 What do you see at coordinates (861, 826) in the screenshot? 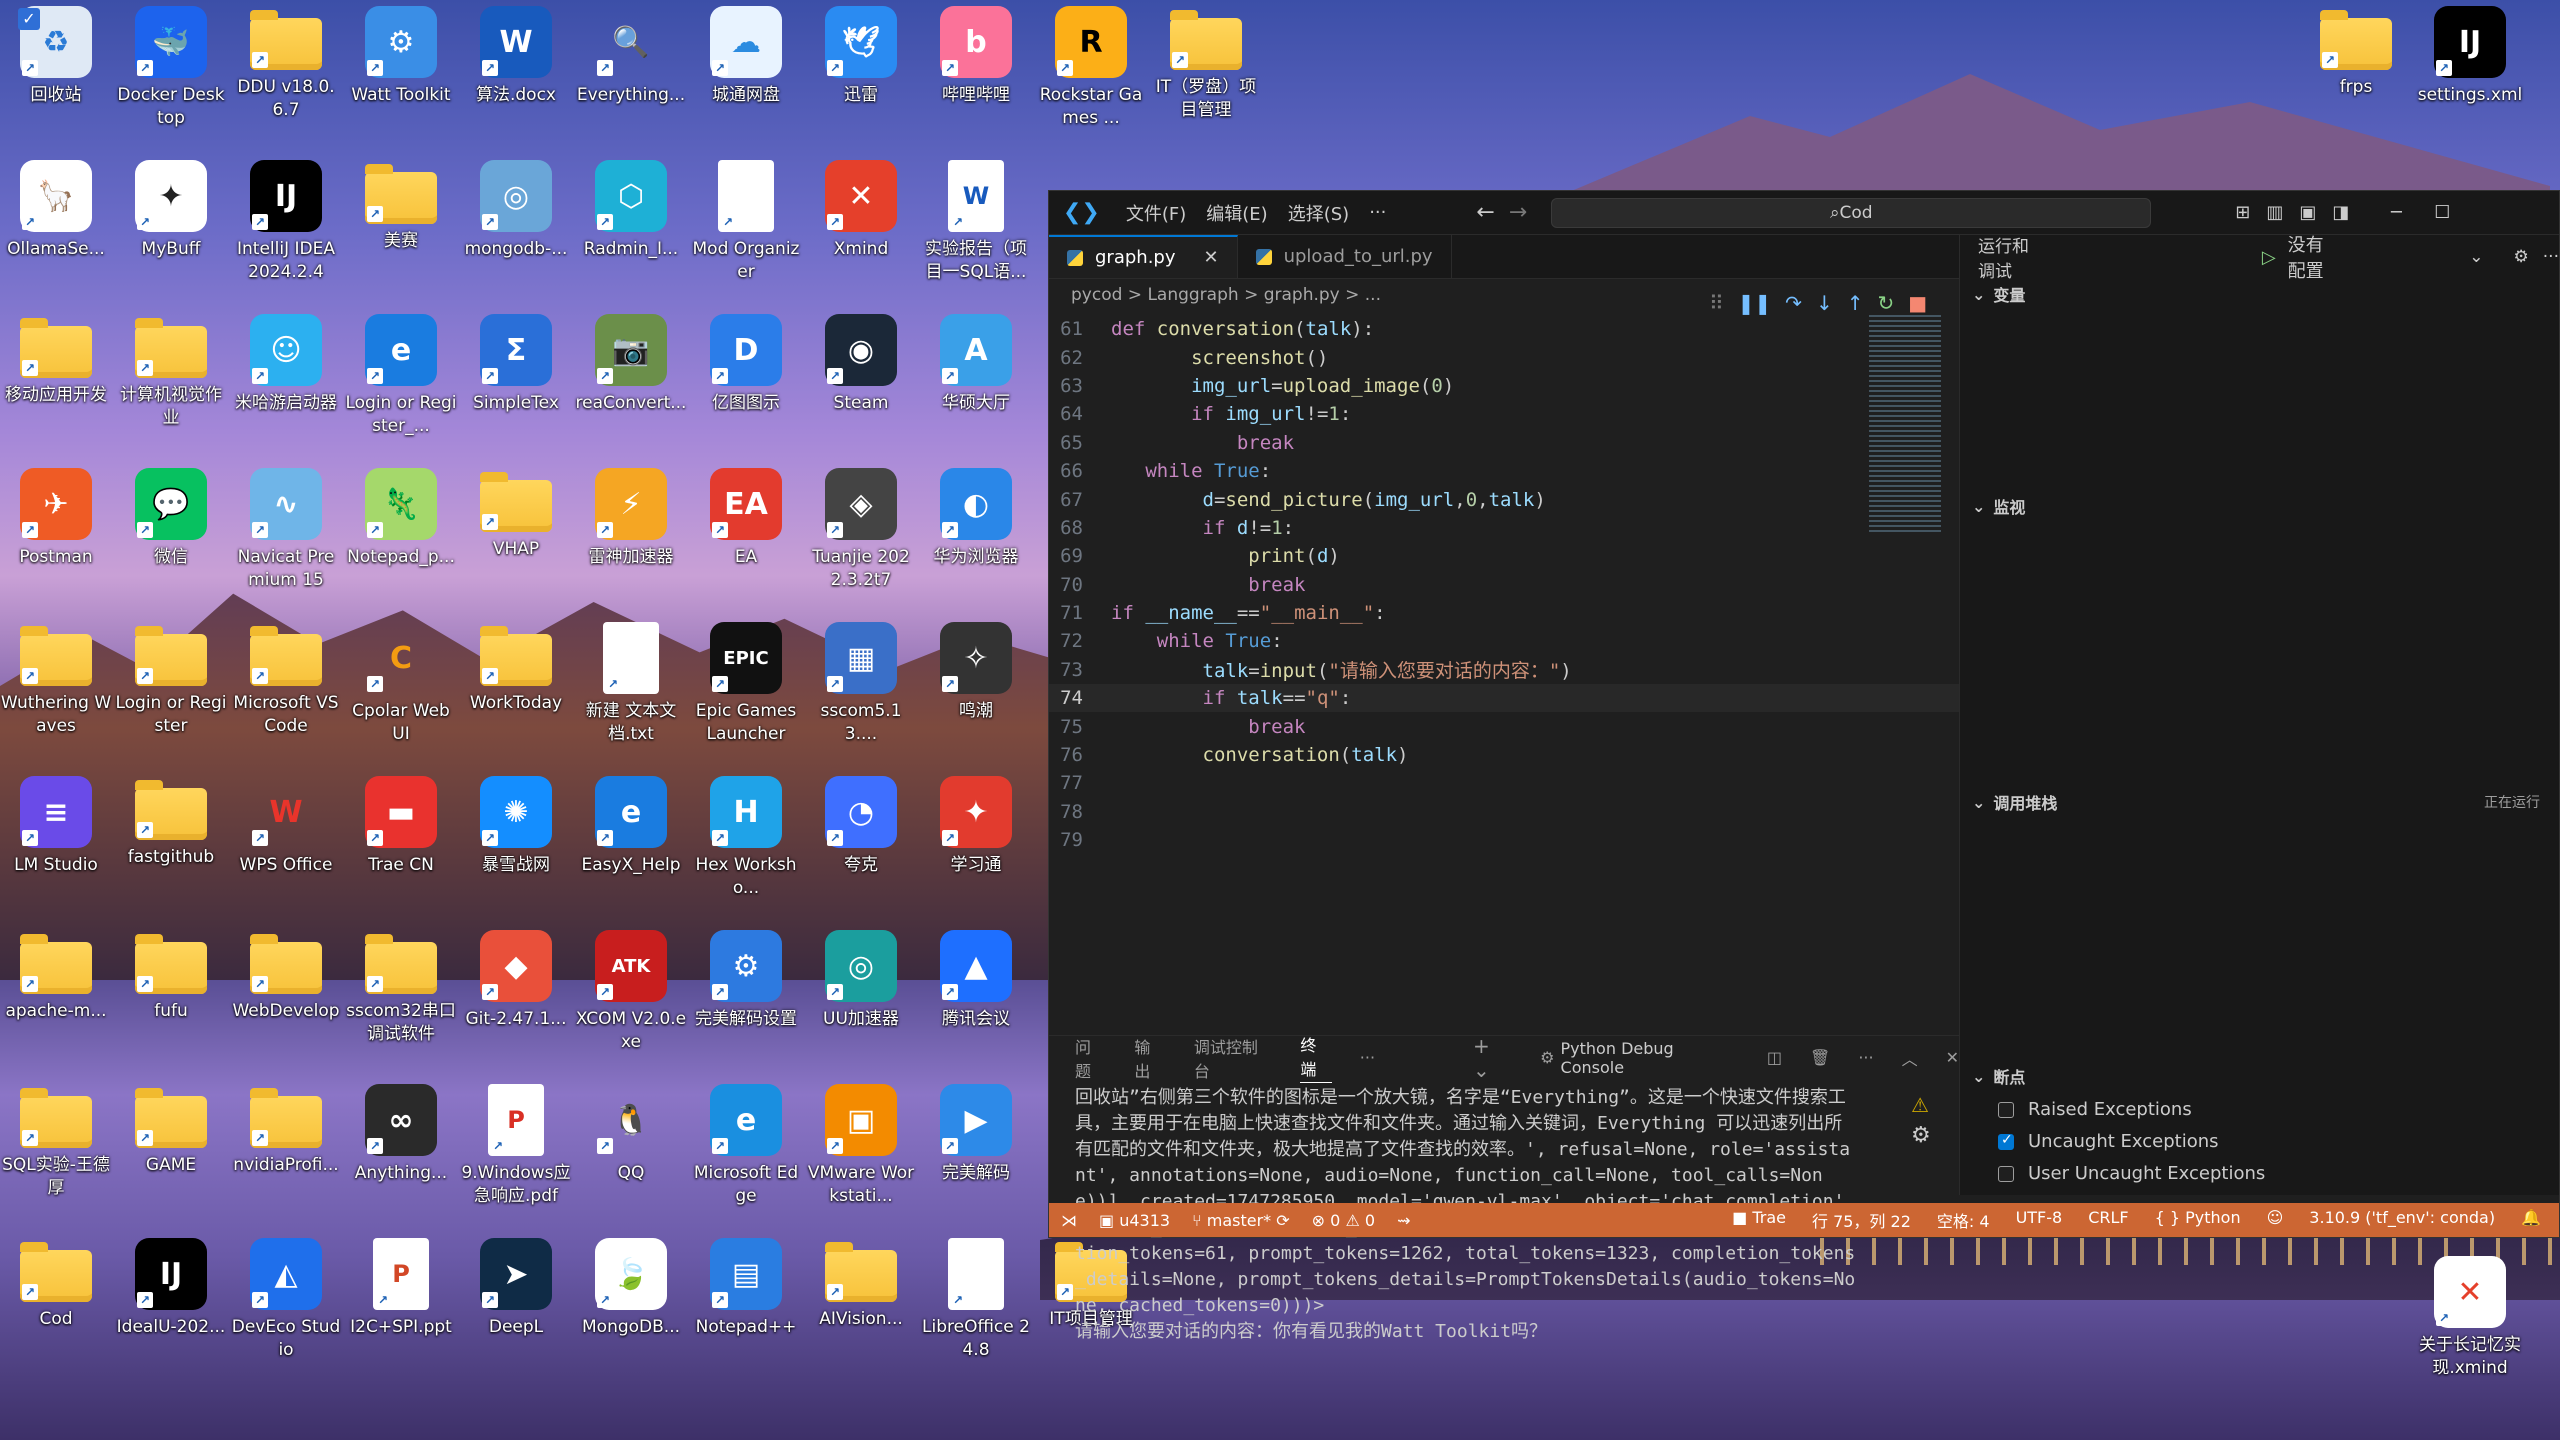
I see `desktop-icon: ◔ ↗ 夸克` at bounding box center [861, 826].